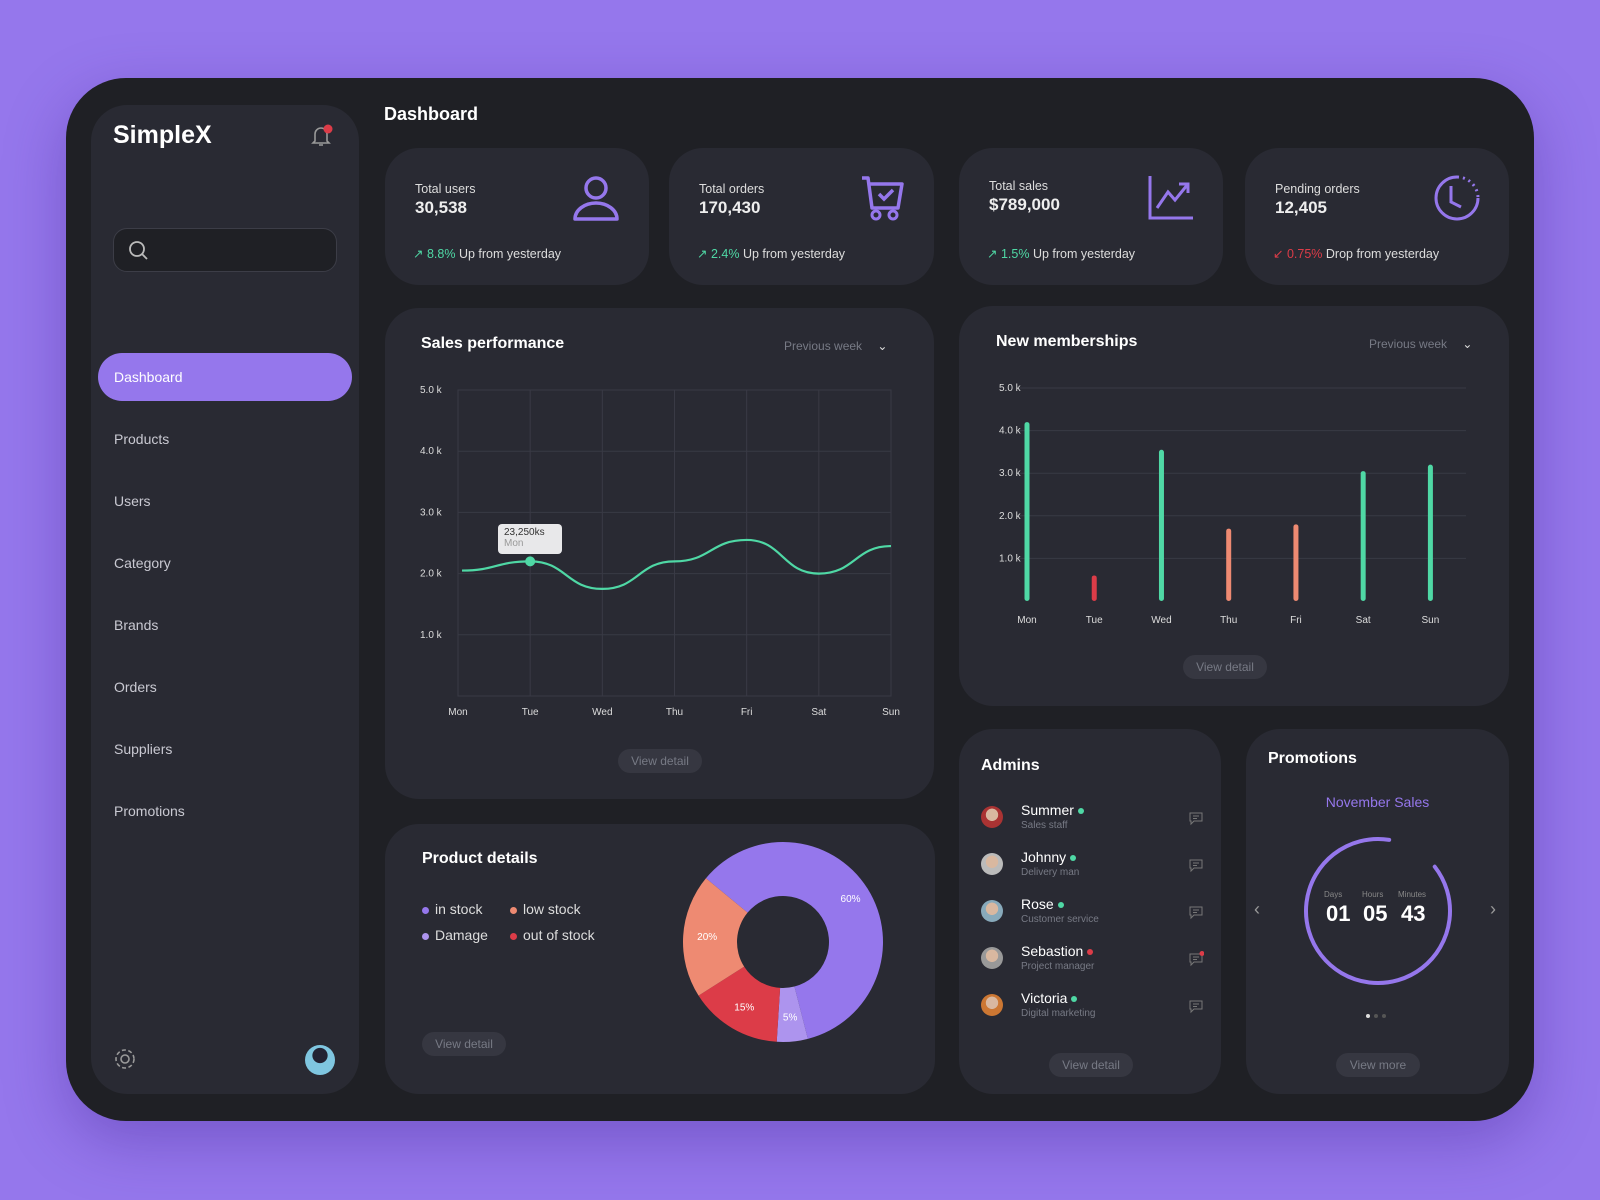 This screenshot has height=1200, width=1600. What do you see at coordinates (1493, 909) in the screenshot?
I see `chevron-right-icon: ›` at bounding box center [1493, 909].